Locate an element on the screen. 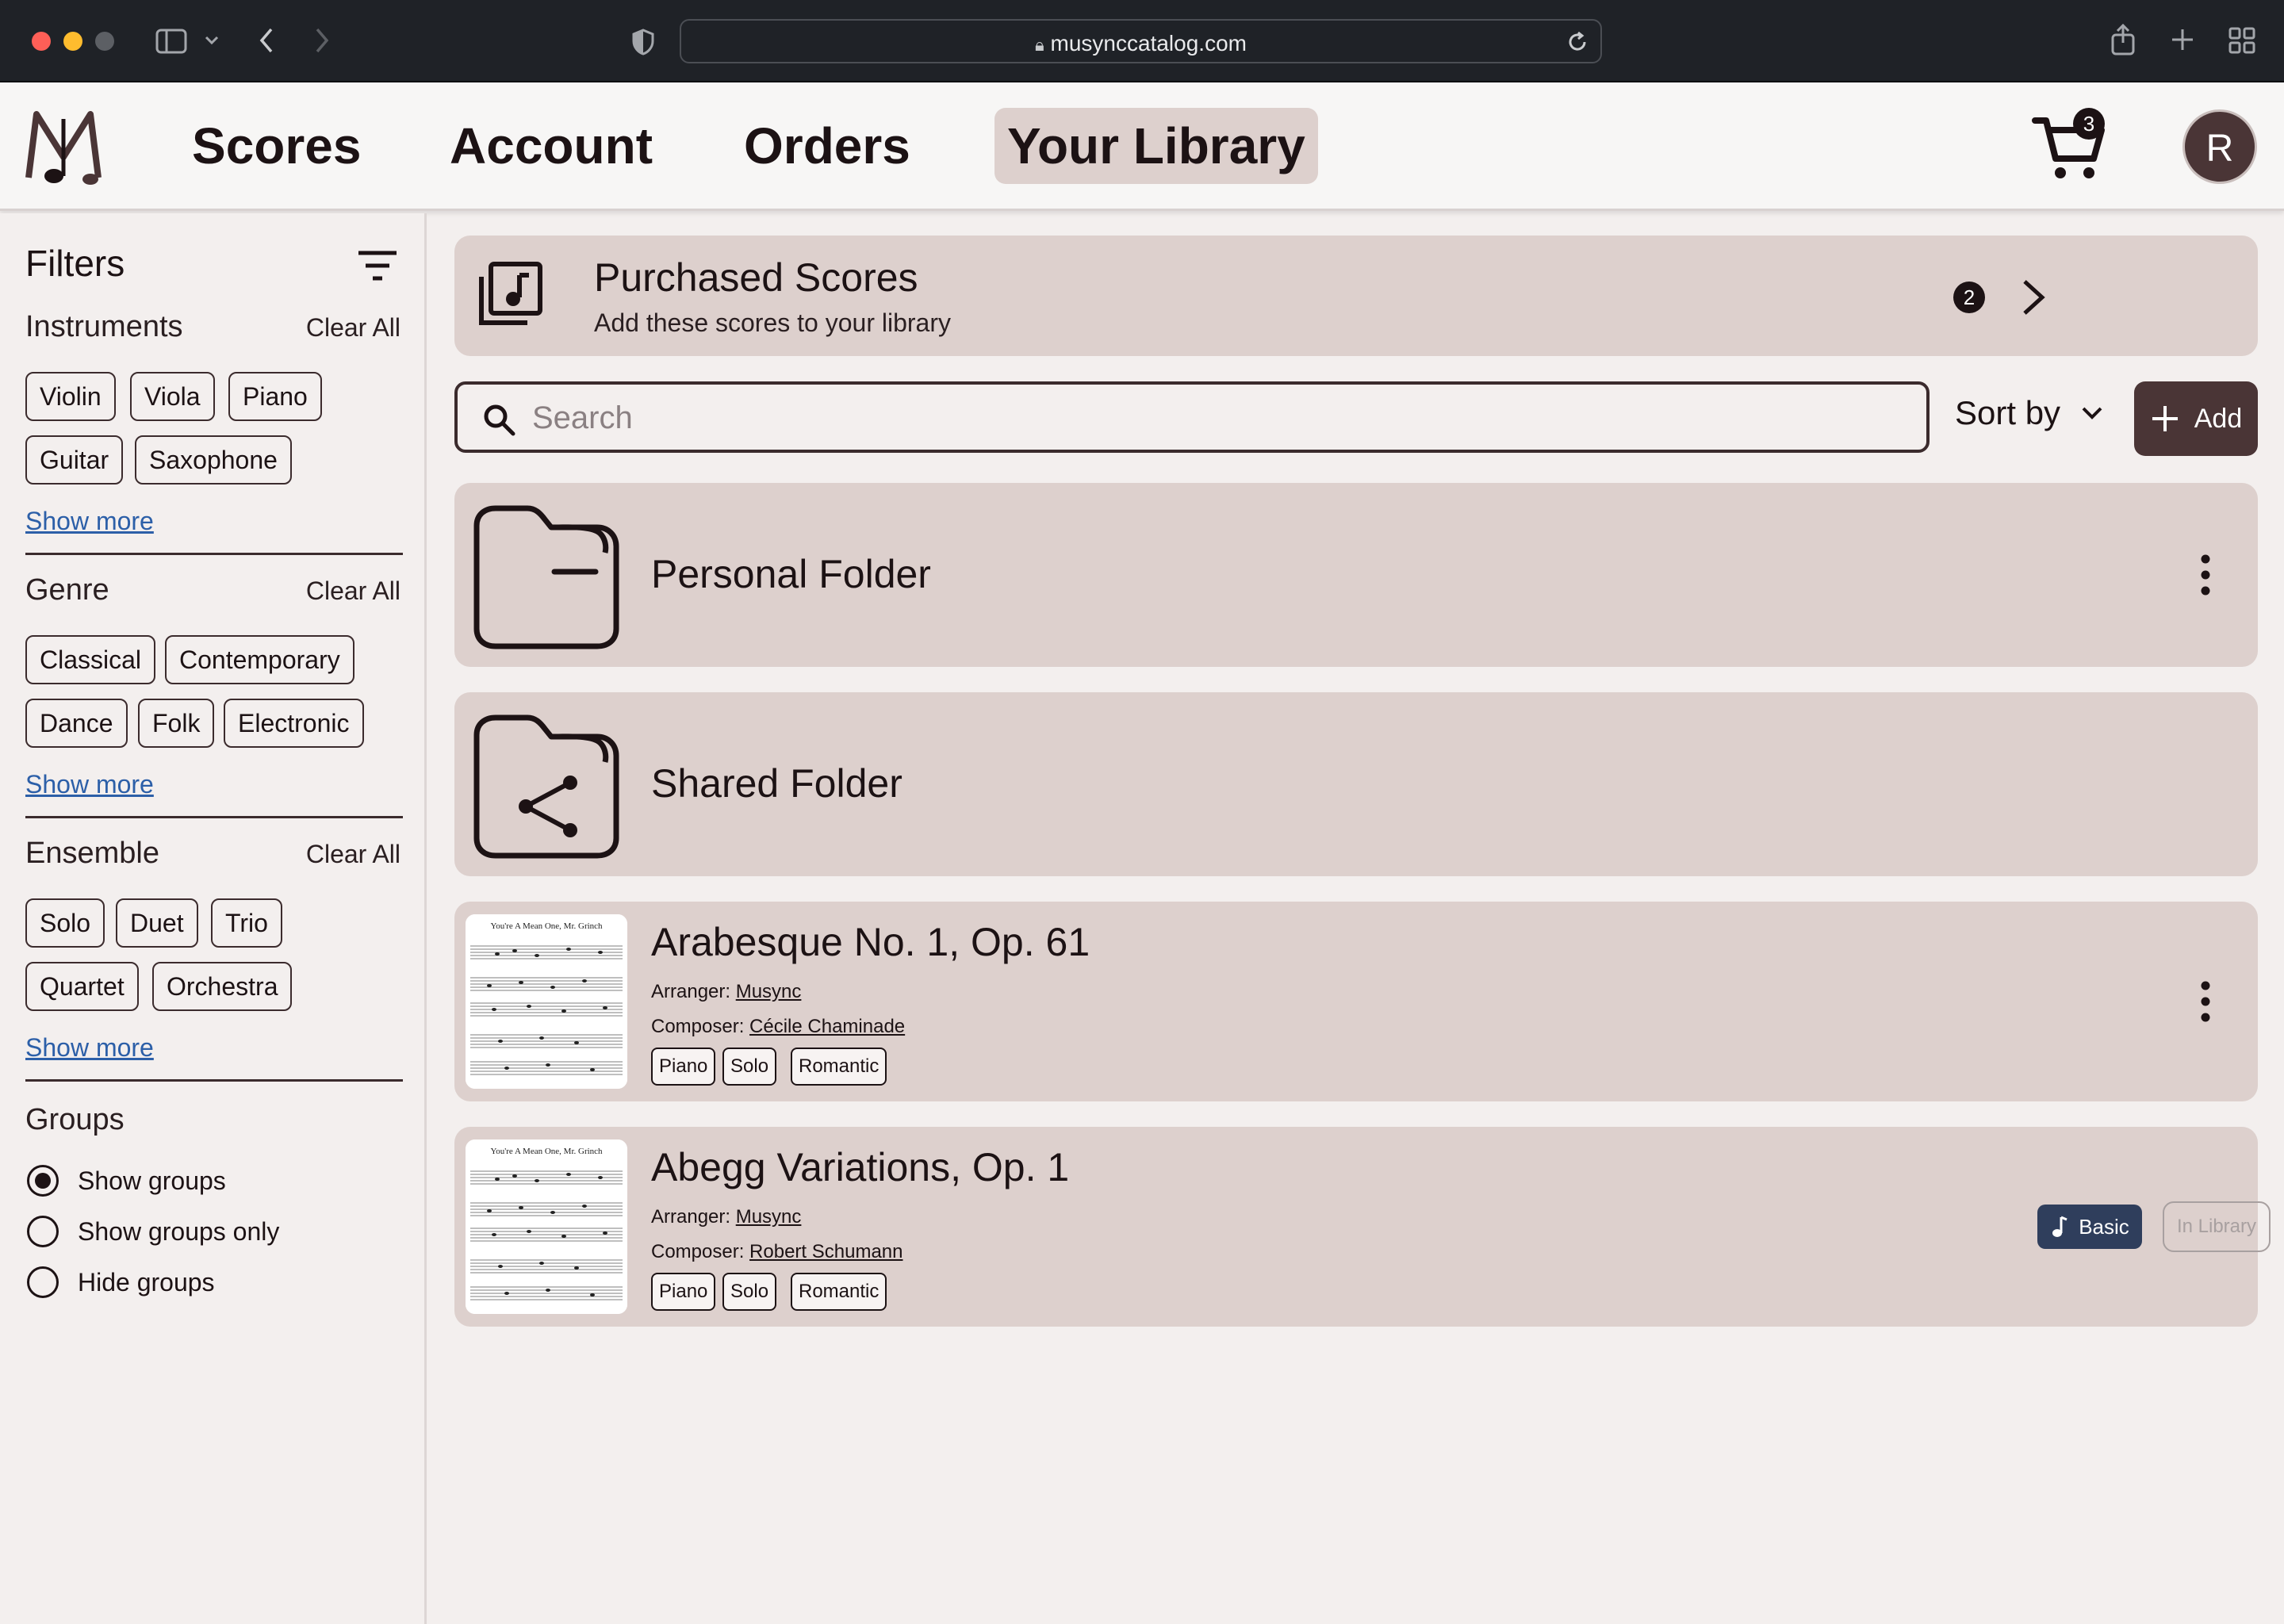  ensemble-show-more: Show more is located at coordinates (89, 1048).